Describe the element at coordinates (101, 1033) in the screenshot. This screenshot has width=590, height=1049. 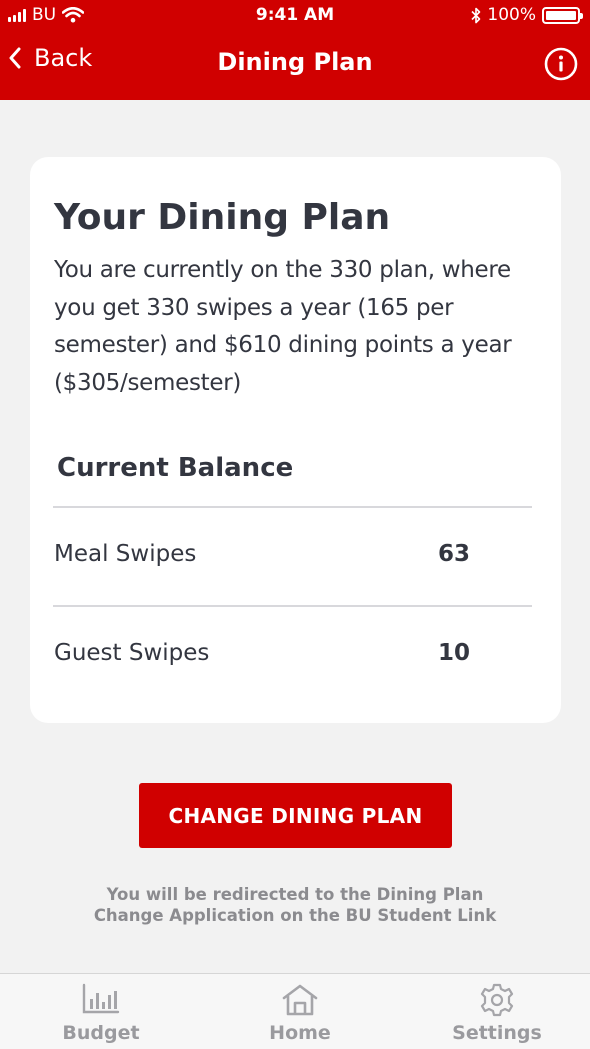
I see `tab-label: Budget` at that location.